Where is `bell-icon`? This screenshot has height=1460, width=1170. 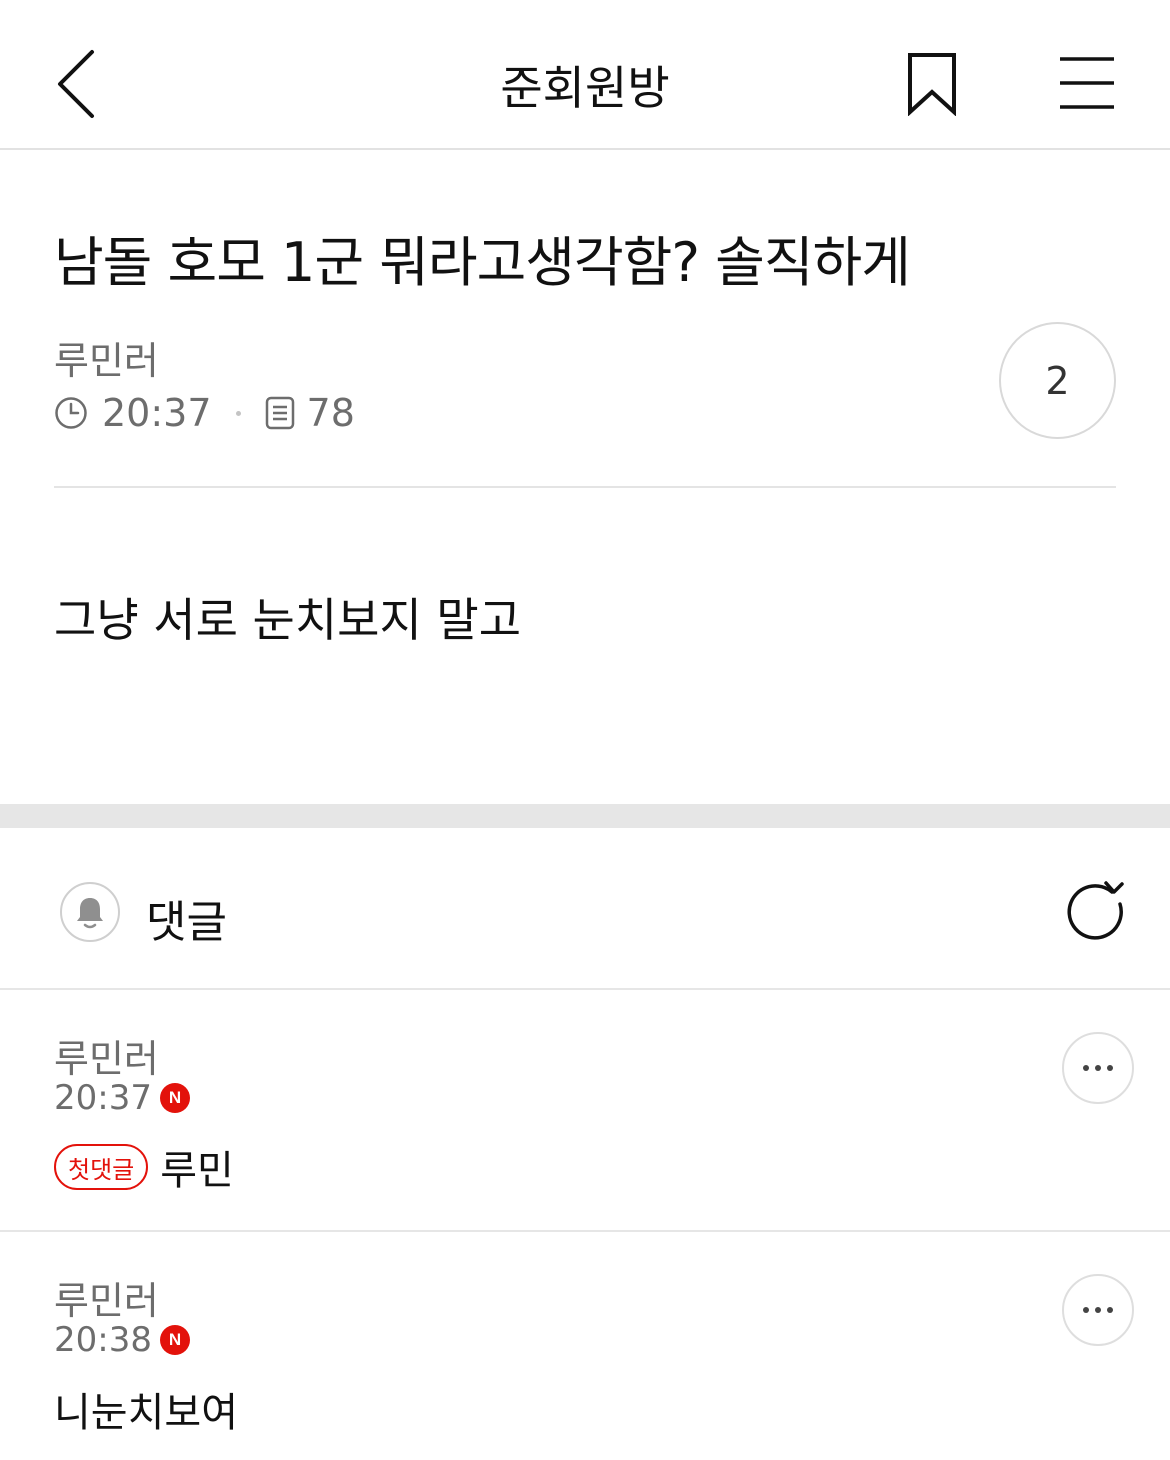 bell-icon is located at coordinates (90, 913).